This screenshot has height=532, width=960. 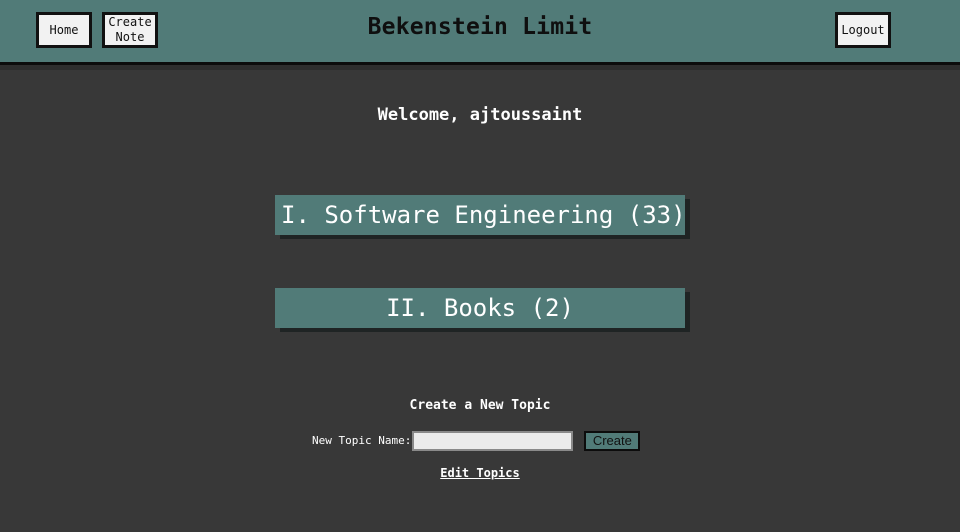 What do you see at coordinates (480, 473) in the screenshot?
I see `edit-topics-link: Edit Topics` at bounding box center [480, 473].